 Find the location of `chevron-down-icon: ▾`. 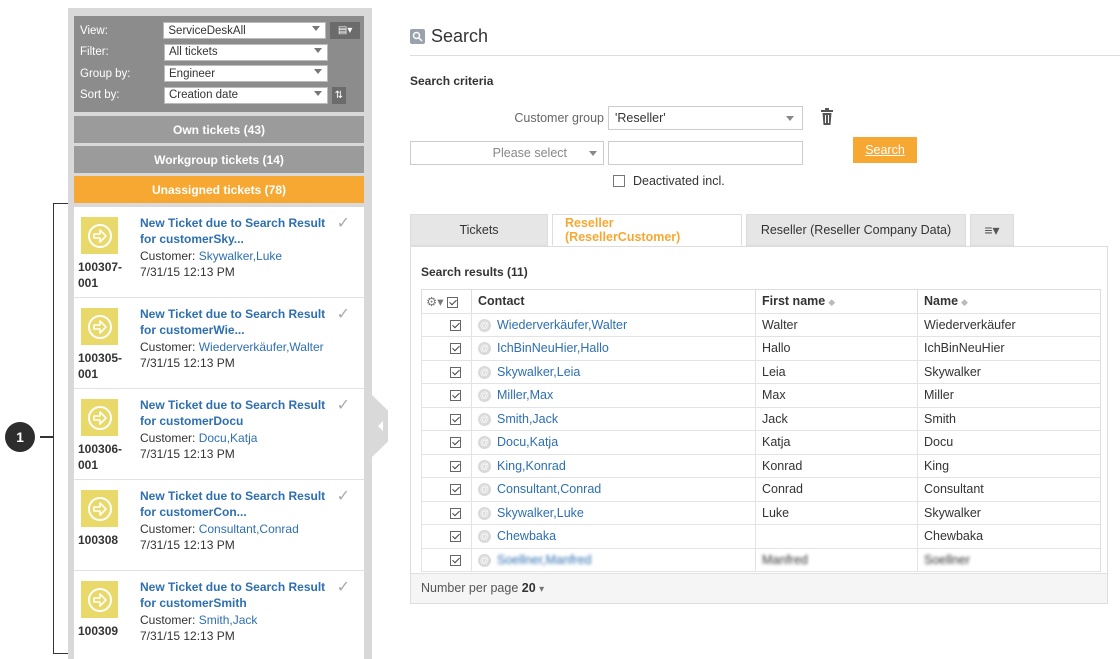

chevron-down-icon: ▾ is located at coordinates (541, 589).